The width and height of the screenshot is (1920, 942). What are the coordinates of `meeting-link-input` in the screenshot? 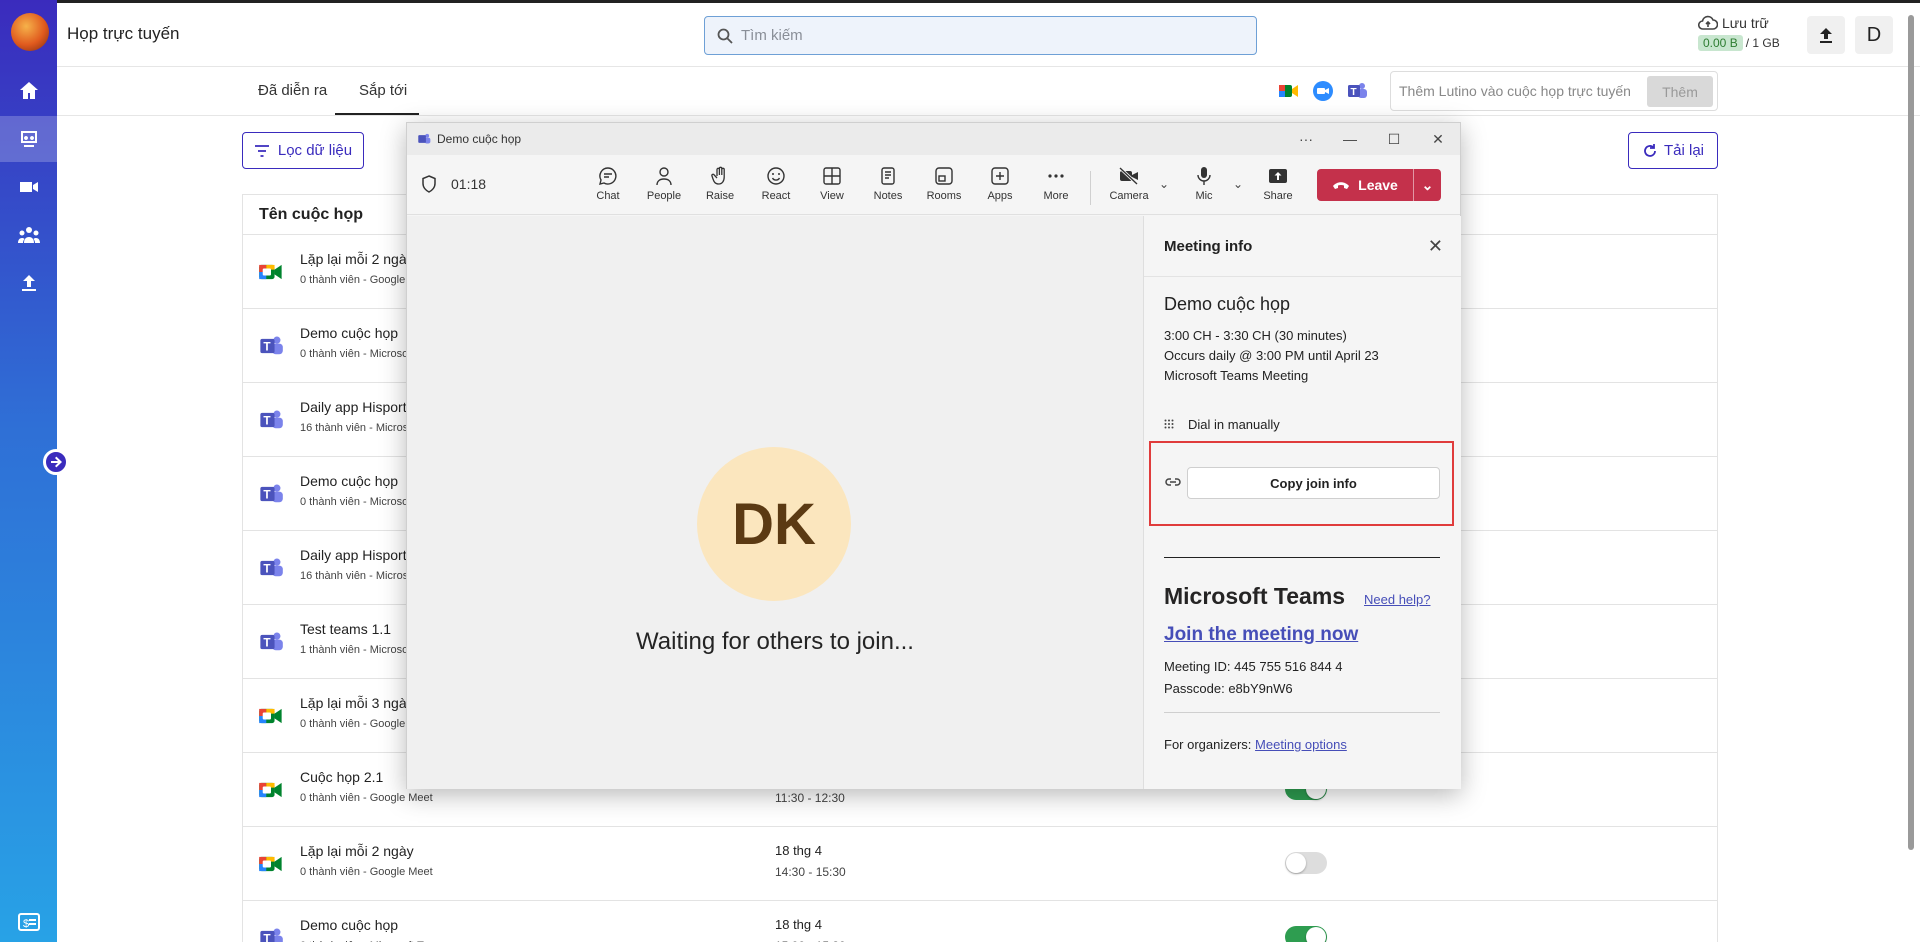 It's located at (1519, 91).